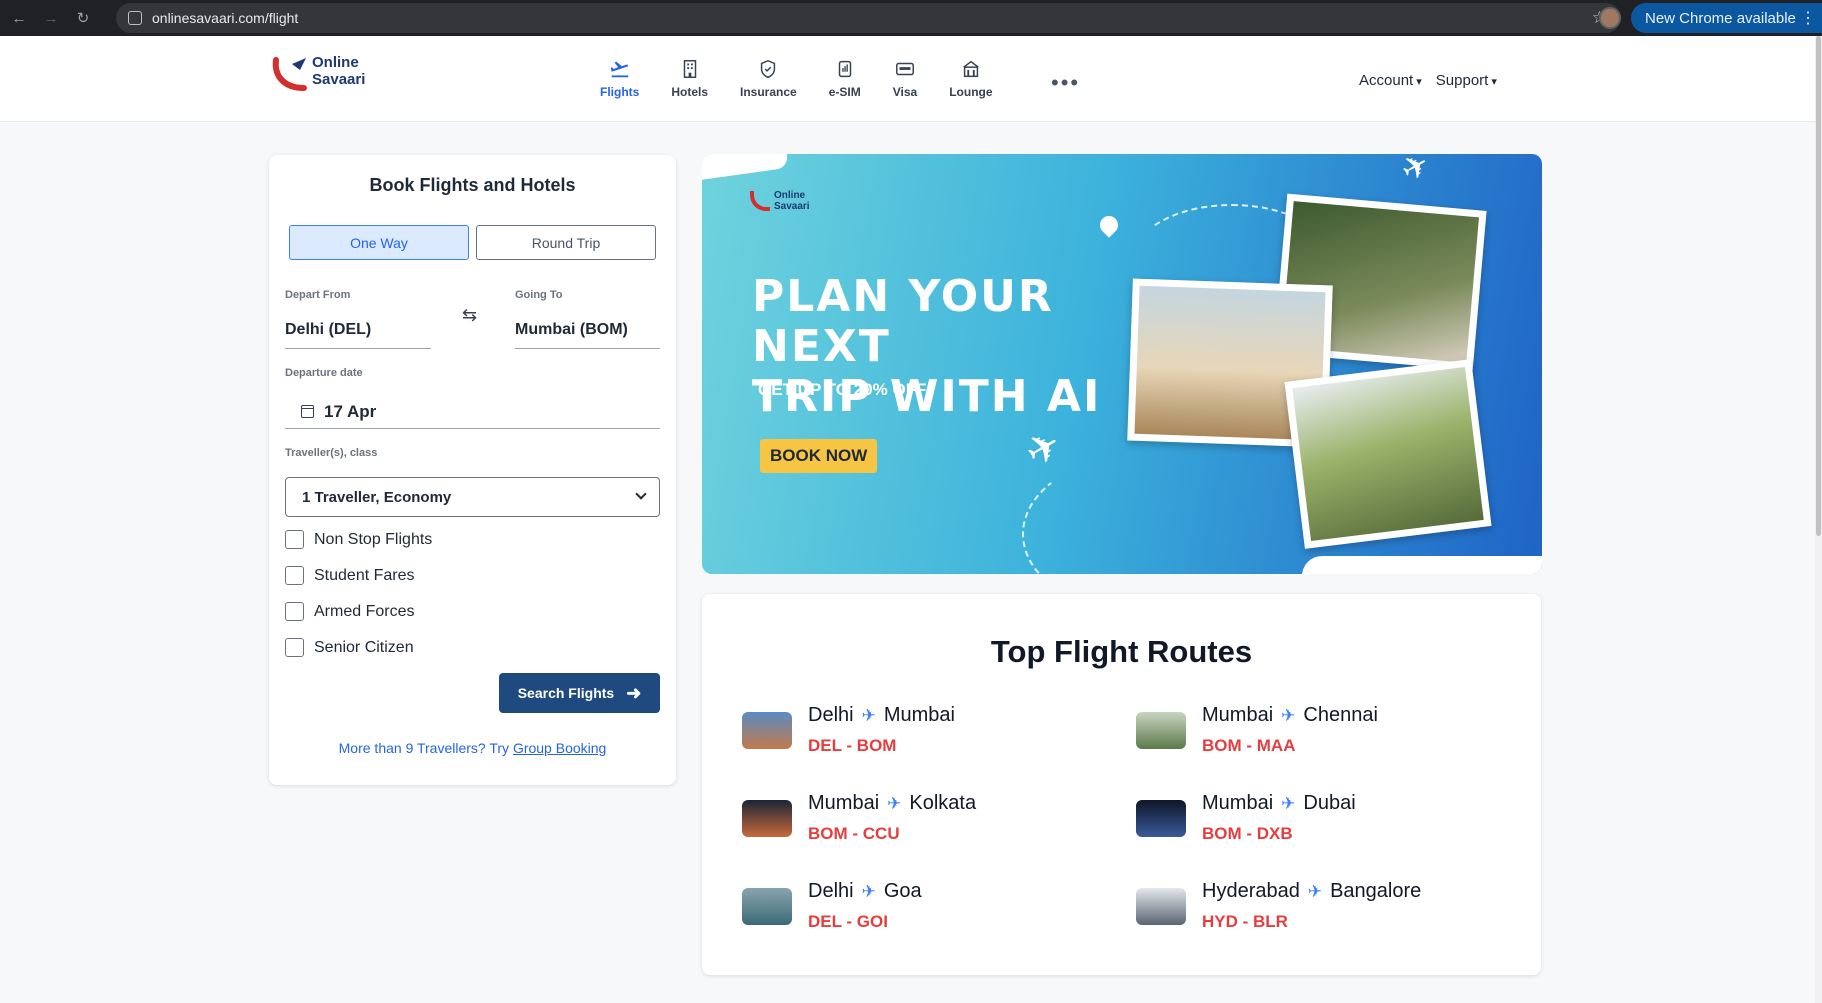  I want to click on banner-subtext: GET UP TO 20% OFF, so click(842, 389).